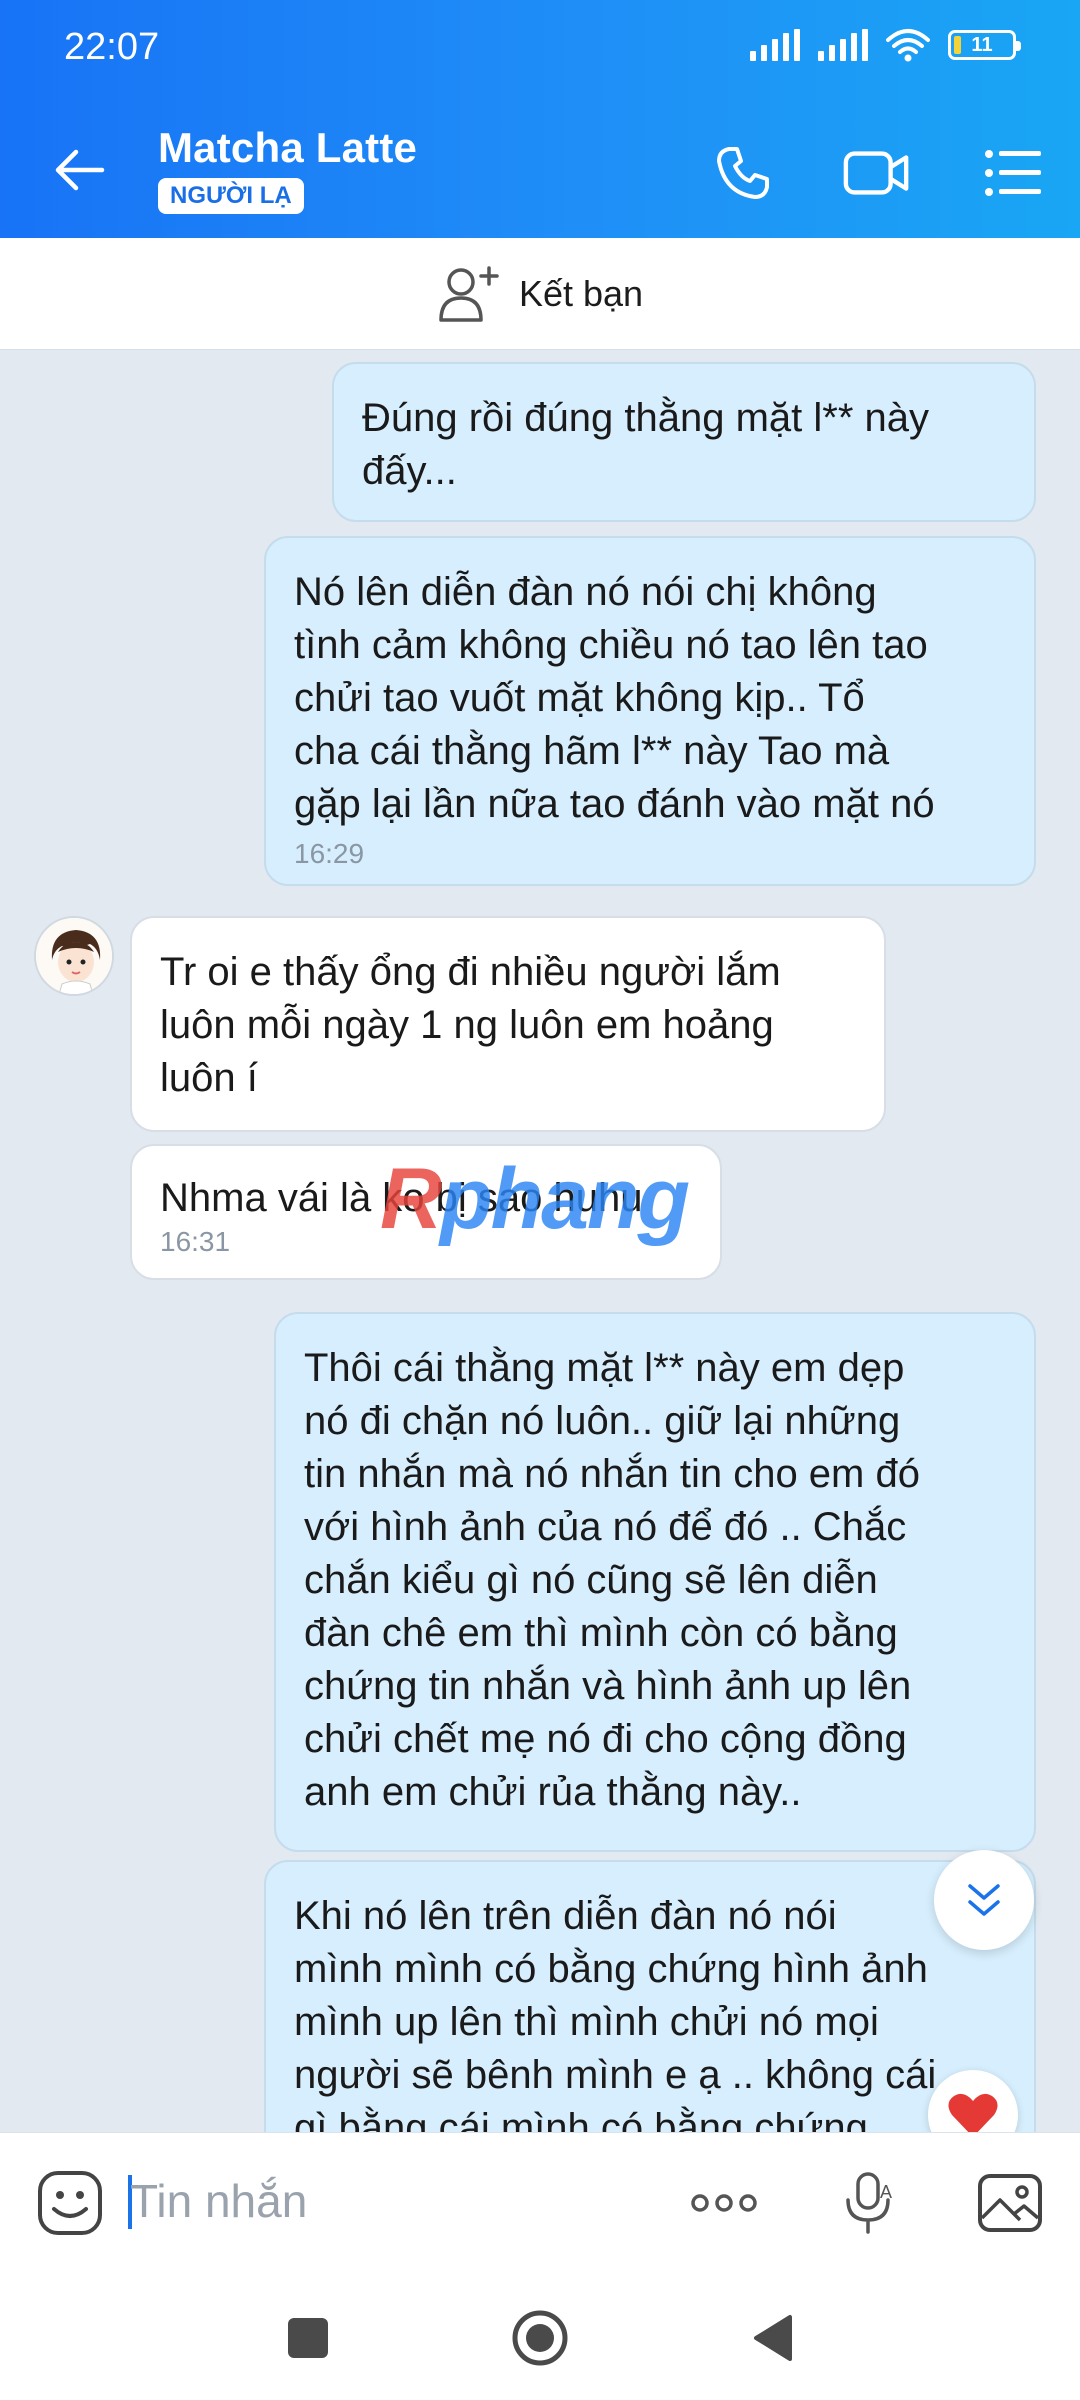 This screenshot has width=1080, height=2400. I want to click on video-camera-icon, so click(876, 173).